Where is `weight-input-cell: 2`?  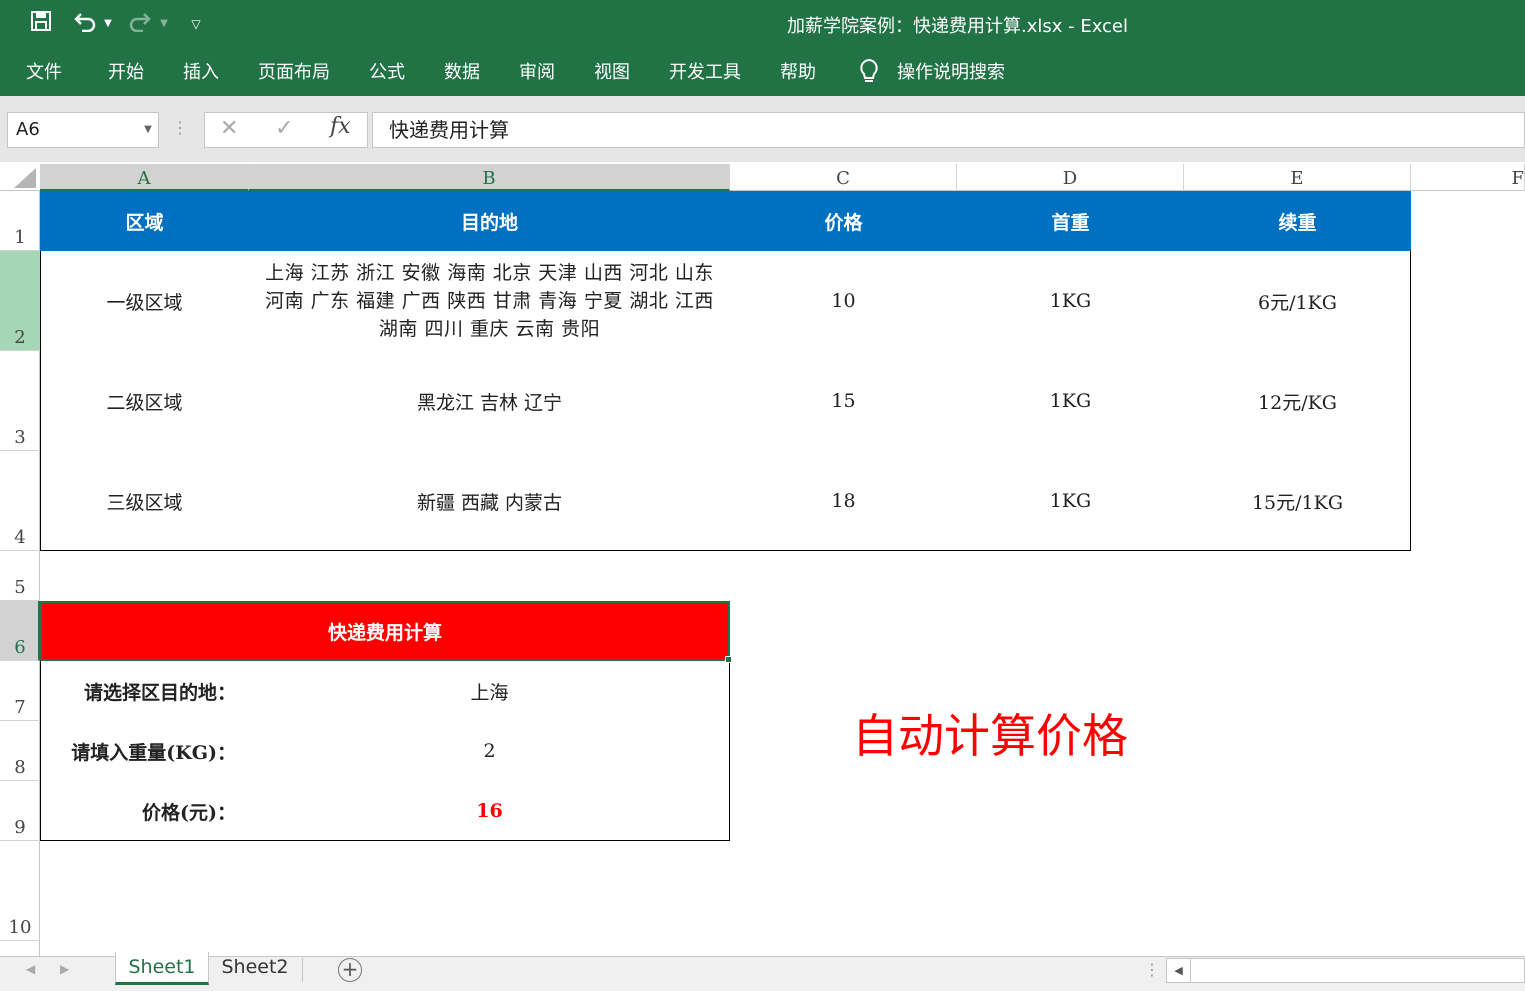
weight-input-cell: 2 is located at coordinates (489, 751).